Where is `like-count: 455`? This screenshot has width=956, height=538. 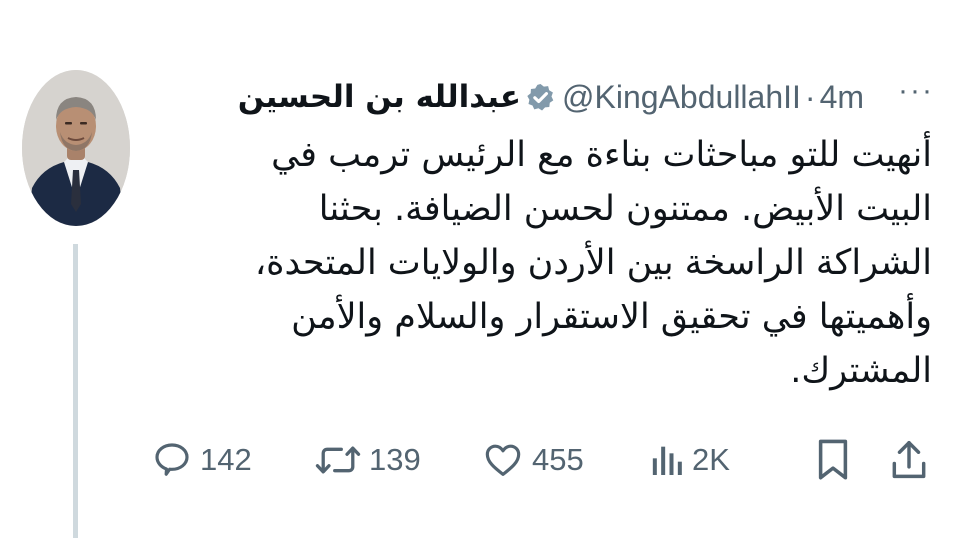
like-count: 455 is located at coordinates (558, 459).